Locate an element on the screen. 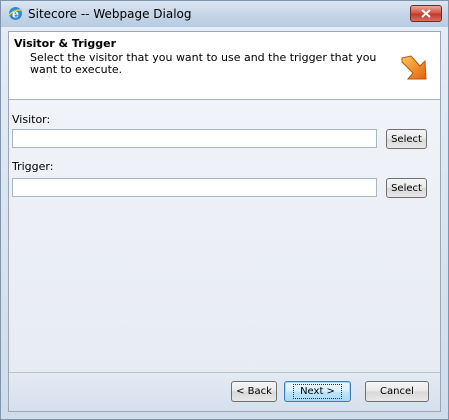 The image size is (449, 420). ie-icon: e is located at coordinates (15, 13).